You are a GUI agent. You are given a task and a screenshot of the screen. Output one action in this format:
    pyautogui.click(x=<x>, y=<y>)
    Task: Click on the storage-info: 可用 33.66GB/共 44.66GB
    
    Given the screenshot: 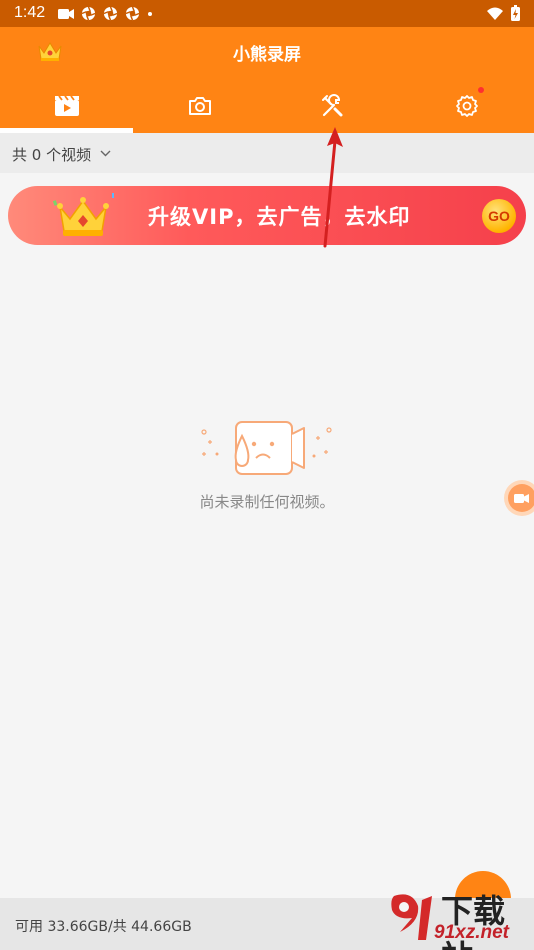 What is the action you would take?
    pyautogui.click(x=103, y=927)
    